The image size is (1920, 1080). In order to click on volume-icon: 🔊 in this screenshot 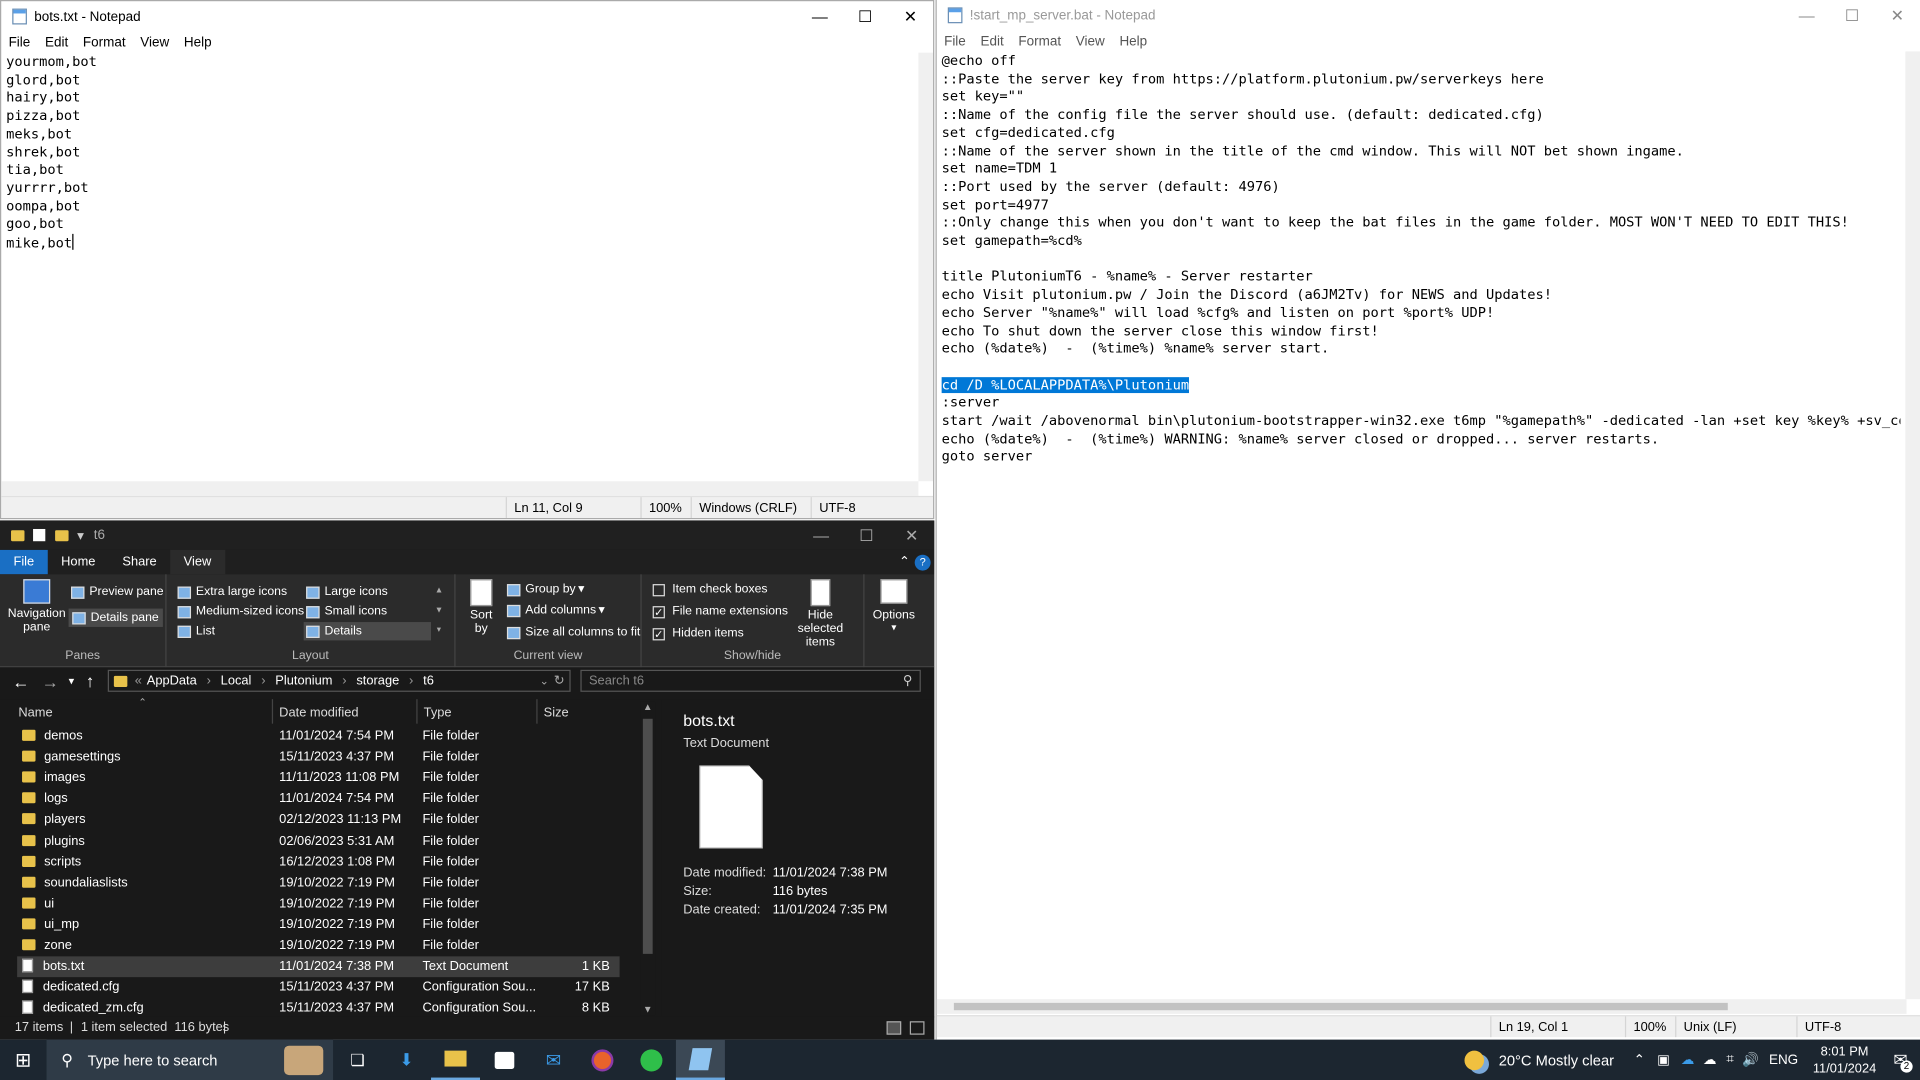, I will do `click(1750, 1060)`.